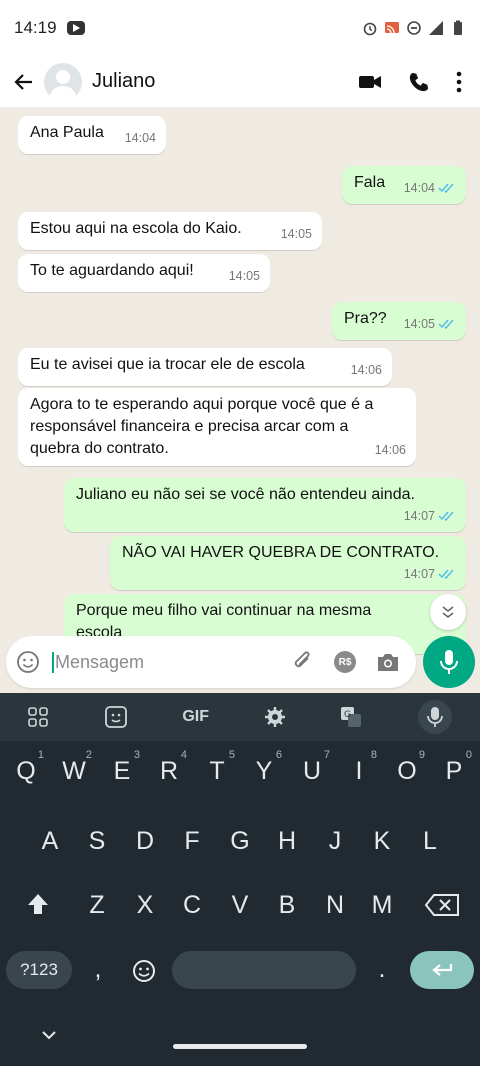 This screenshot has width=480, height=1066. I want to click on key-l: L, so click(430, 841).